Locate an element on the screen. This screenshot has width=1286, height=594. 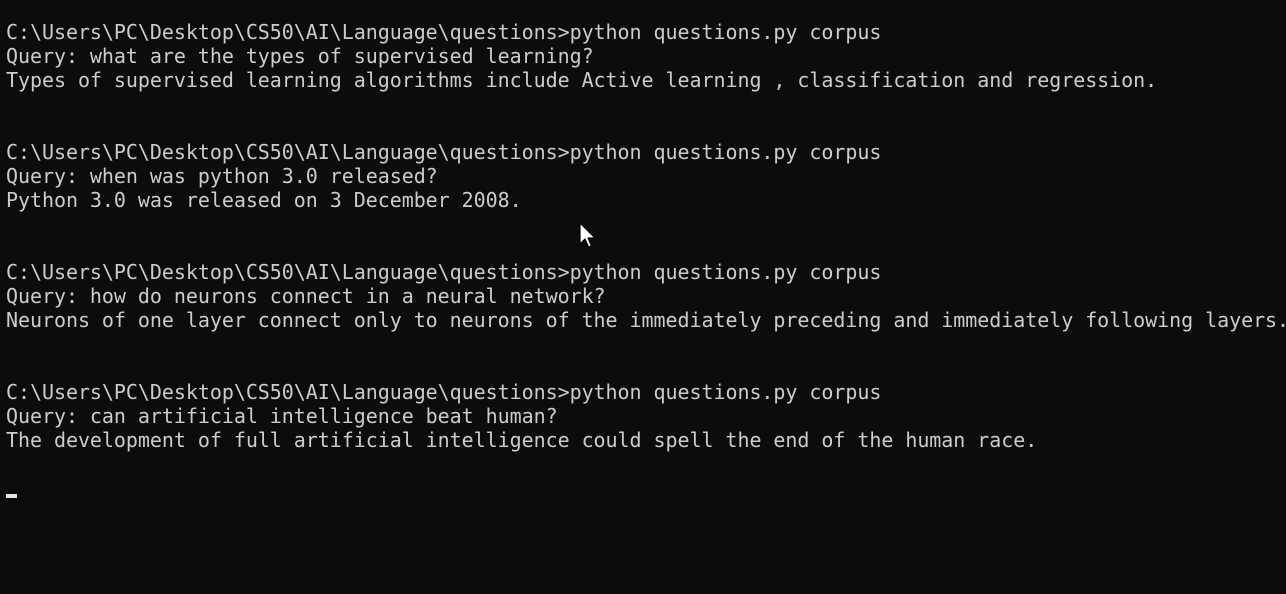
query-line: Query: when was python 3.0 released? is located at coordinates (222, 176).